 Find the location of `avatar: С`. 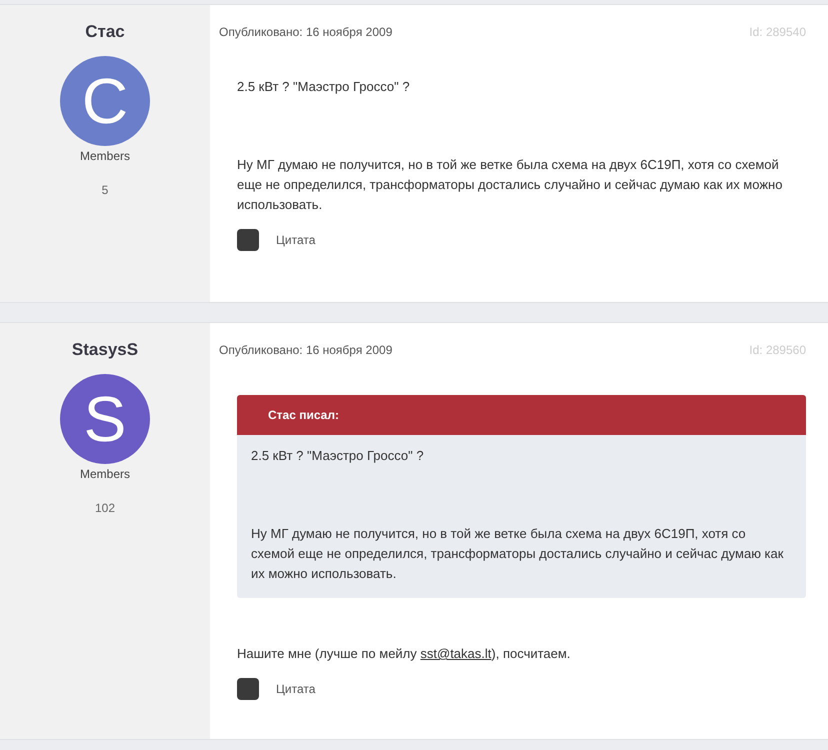

avatar: С is located at coordinates (105, 101).